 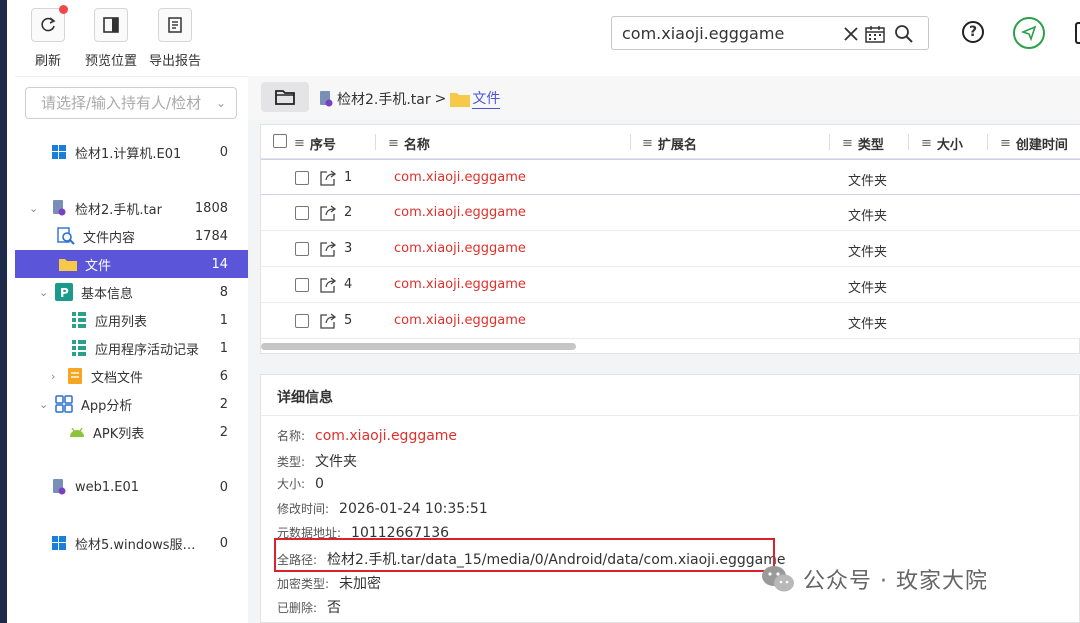 I want to click on tree-item-web1: web1.E01 0, so click(x=131, y=487).